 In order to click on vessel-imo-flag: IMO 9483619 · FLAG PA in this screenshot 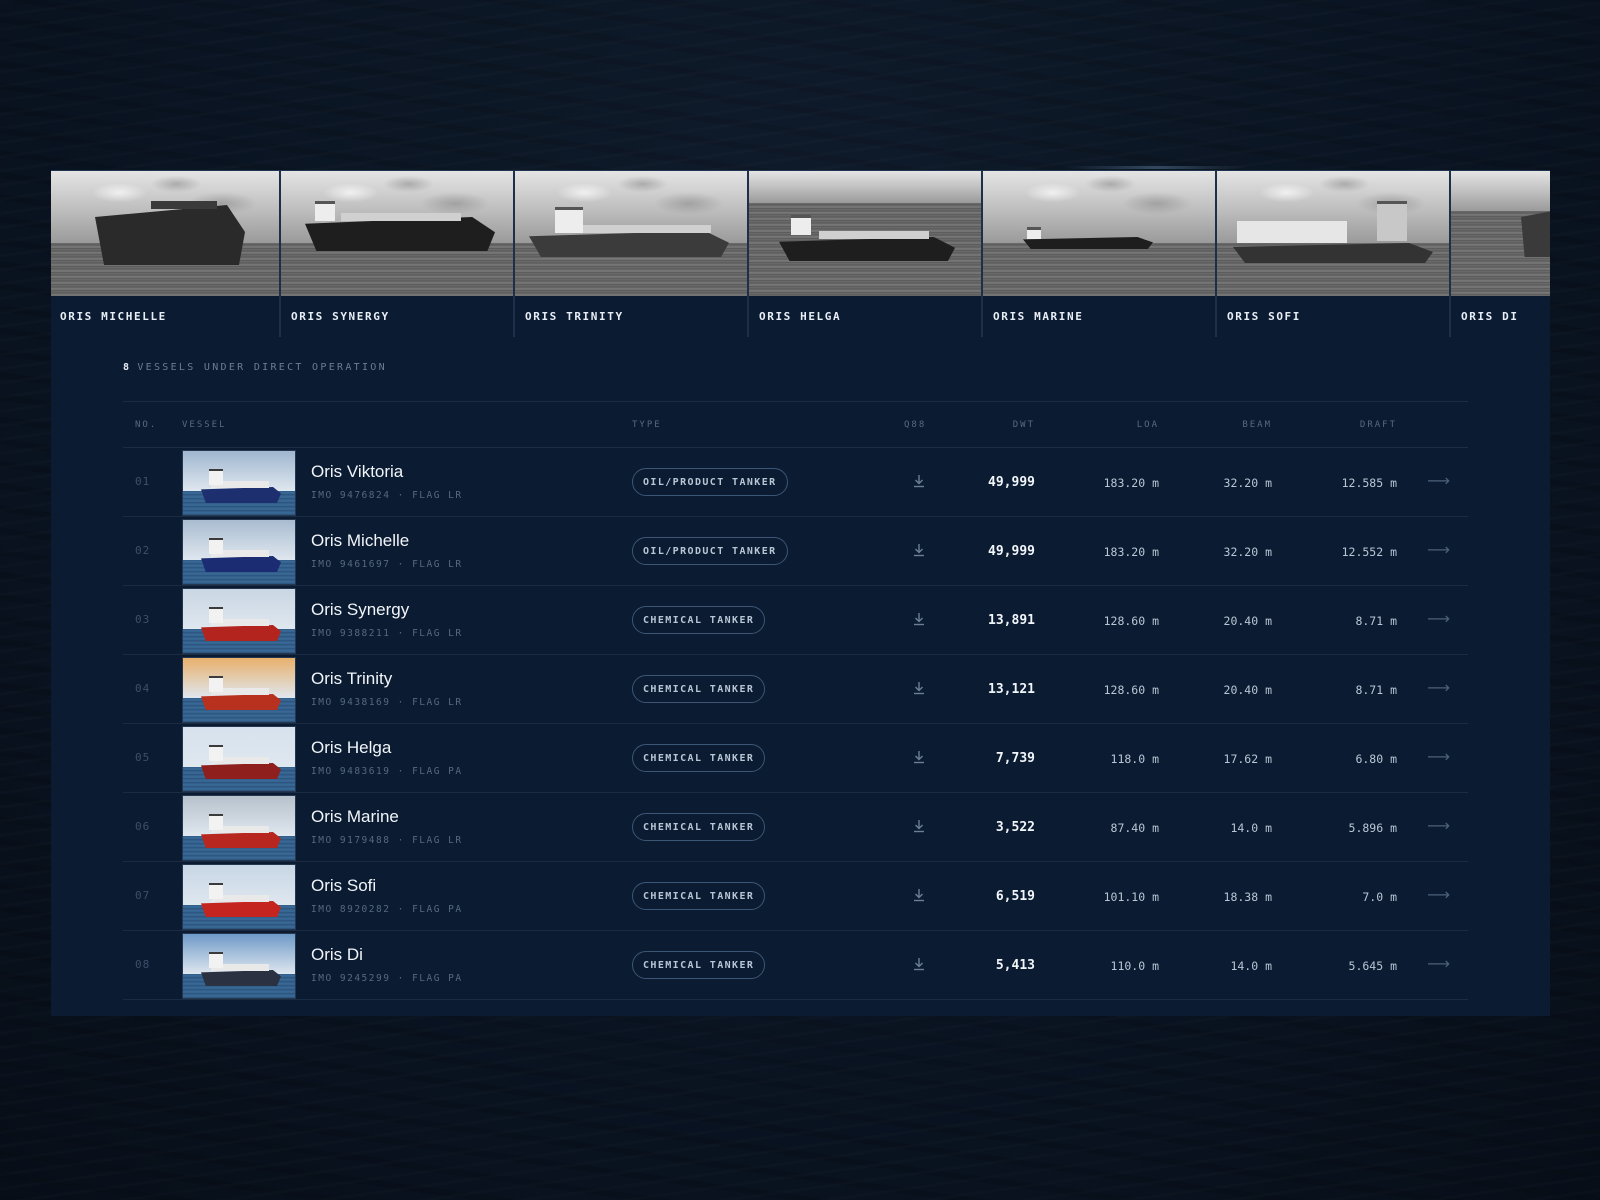, I will do `click(387, 771)`.